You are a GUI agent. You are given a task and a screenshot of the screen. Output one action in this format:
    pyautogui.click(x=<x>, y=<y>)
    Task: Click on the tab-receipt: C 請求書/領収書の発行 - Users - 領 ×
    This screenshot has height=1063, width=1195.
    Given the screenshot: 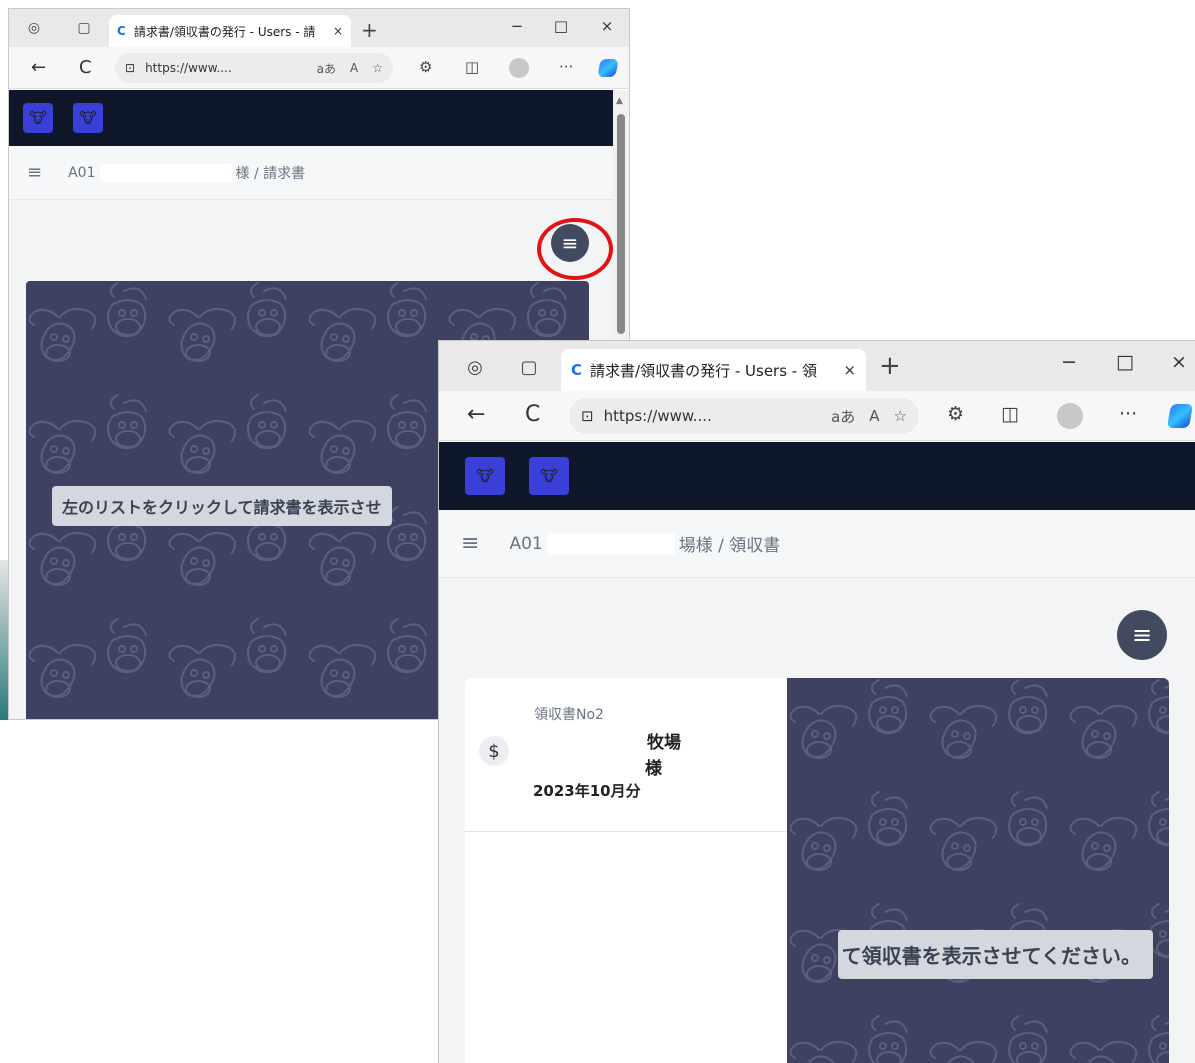 What is the action you would take?
    pyautogui.click(x=713, y=370)
    